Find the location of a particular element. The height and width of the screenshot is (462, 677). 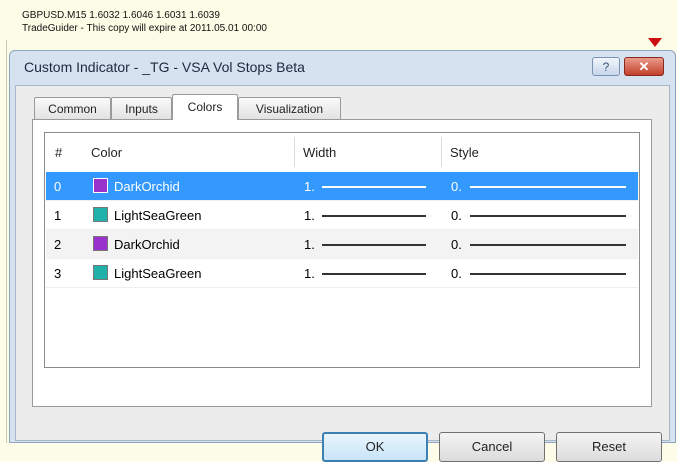

row-number: 1 is located at coordinates (58, 215).